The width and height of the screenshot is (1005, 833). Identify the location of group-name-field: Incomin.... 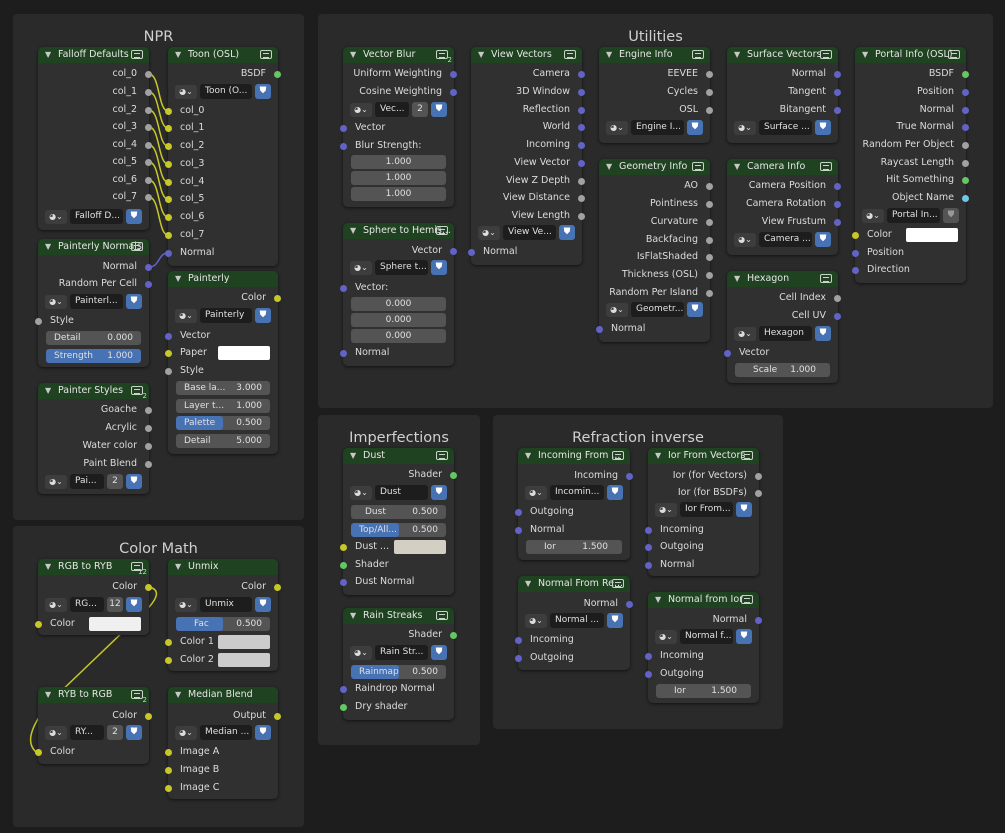
(577, 492).